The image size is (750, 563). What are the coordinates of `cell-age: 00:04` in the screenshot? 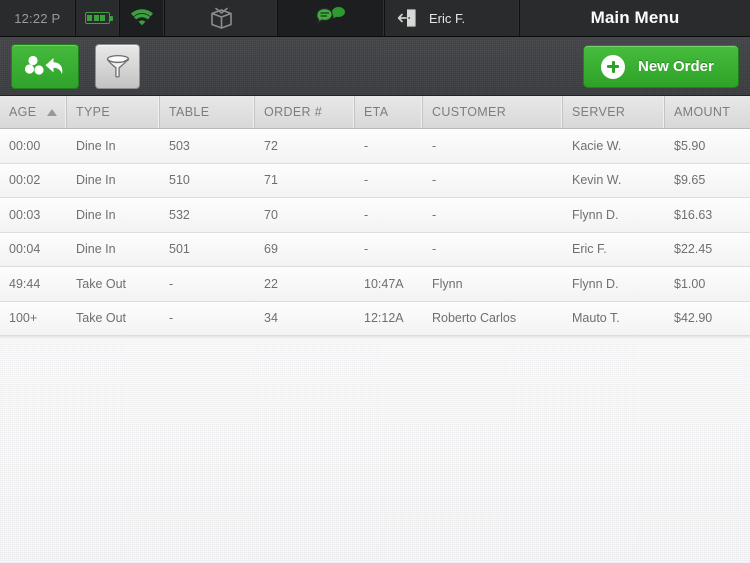 It's located at (25, 249).